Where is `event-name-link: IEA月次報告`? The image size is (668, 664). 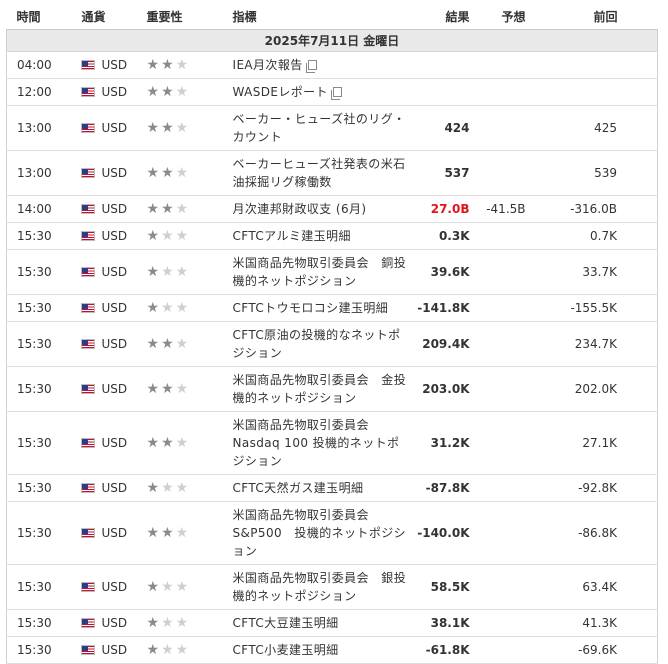
event-name-link: IEA月次報告 is located at coordinates (268, 65).